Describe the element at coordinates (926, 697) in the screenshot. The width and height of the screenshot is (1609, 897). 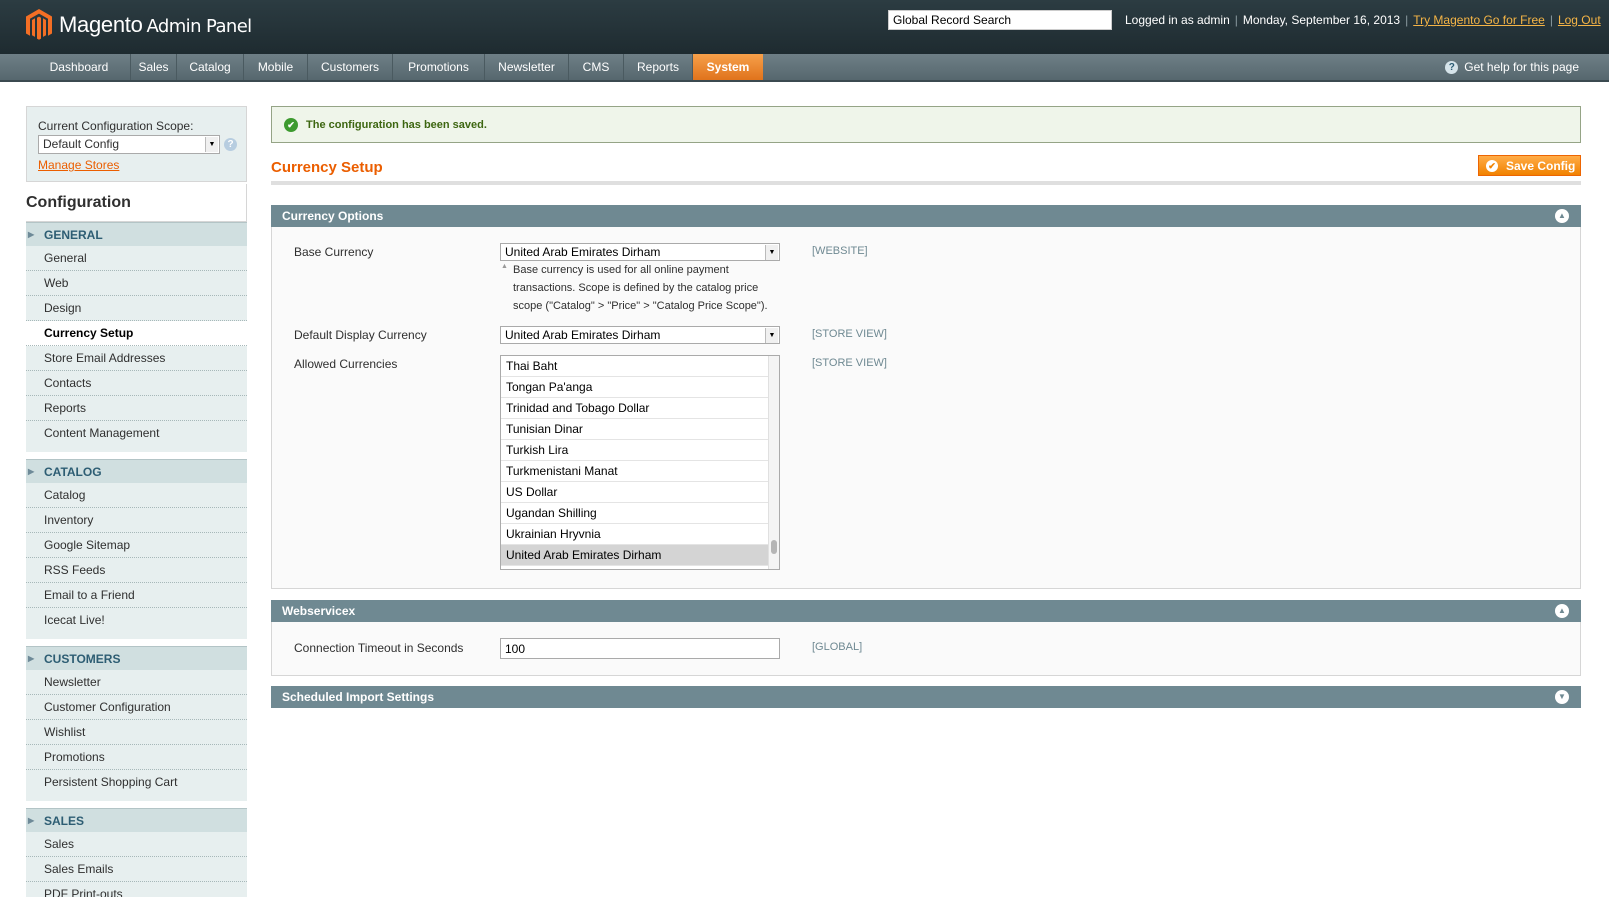
I see `section-scheduled-import-header: Scheduled Import Settings ▼` at that location.